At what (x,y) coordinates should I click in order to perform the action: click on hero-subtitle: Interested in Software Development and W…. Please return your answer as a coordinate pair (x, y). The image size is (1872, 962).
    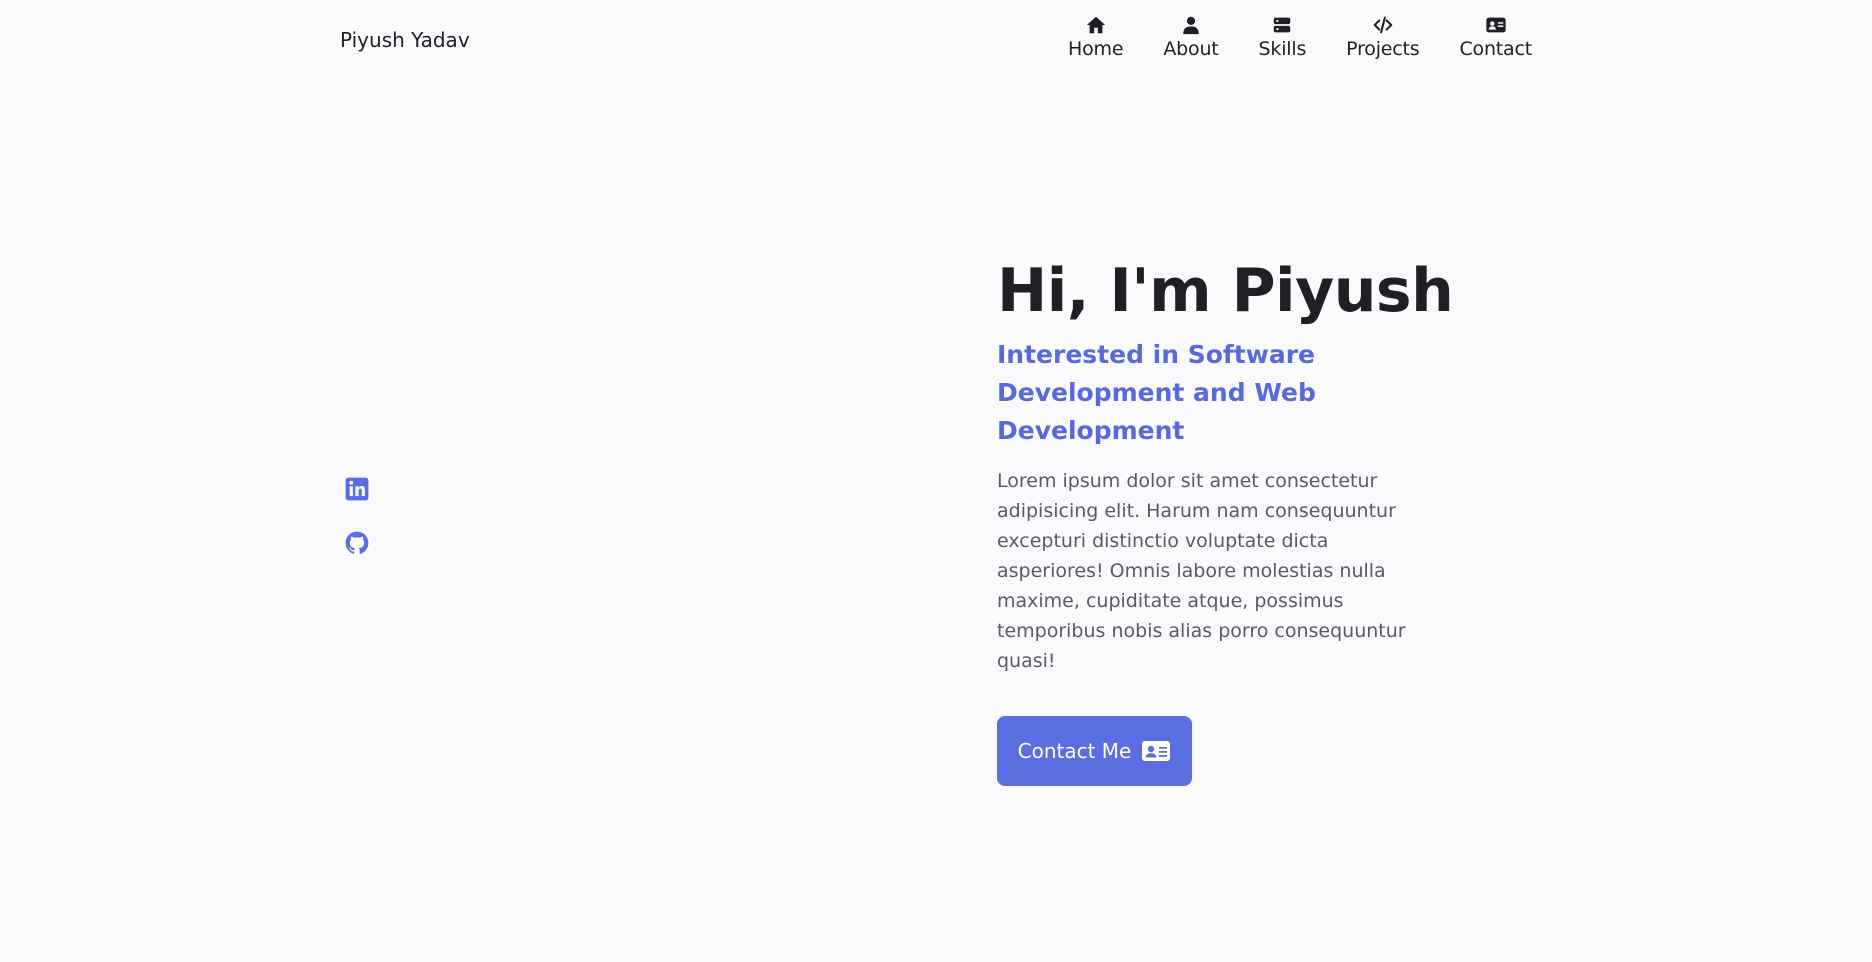
    Looking at the image, I should click on (1156, 392).